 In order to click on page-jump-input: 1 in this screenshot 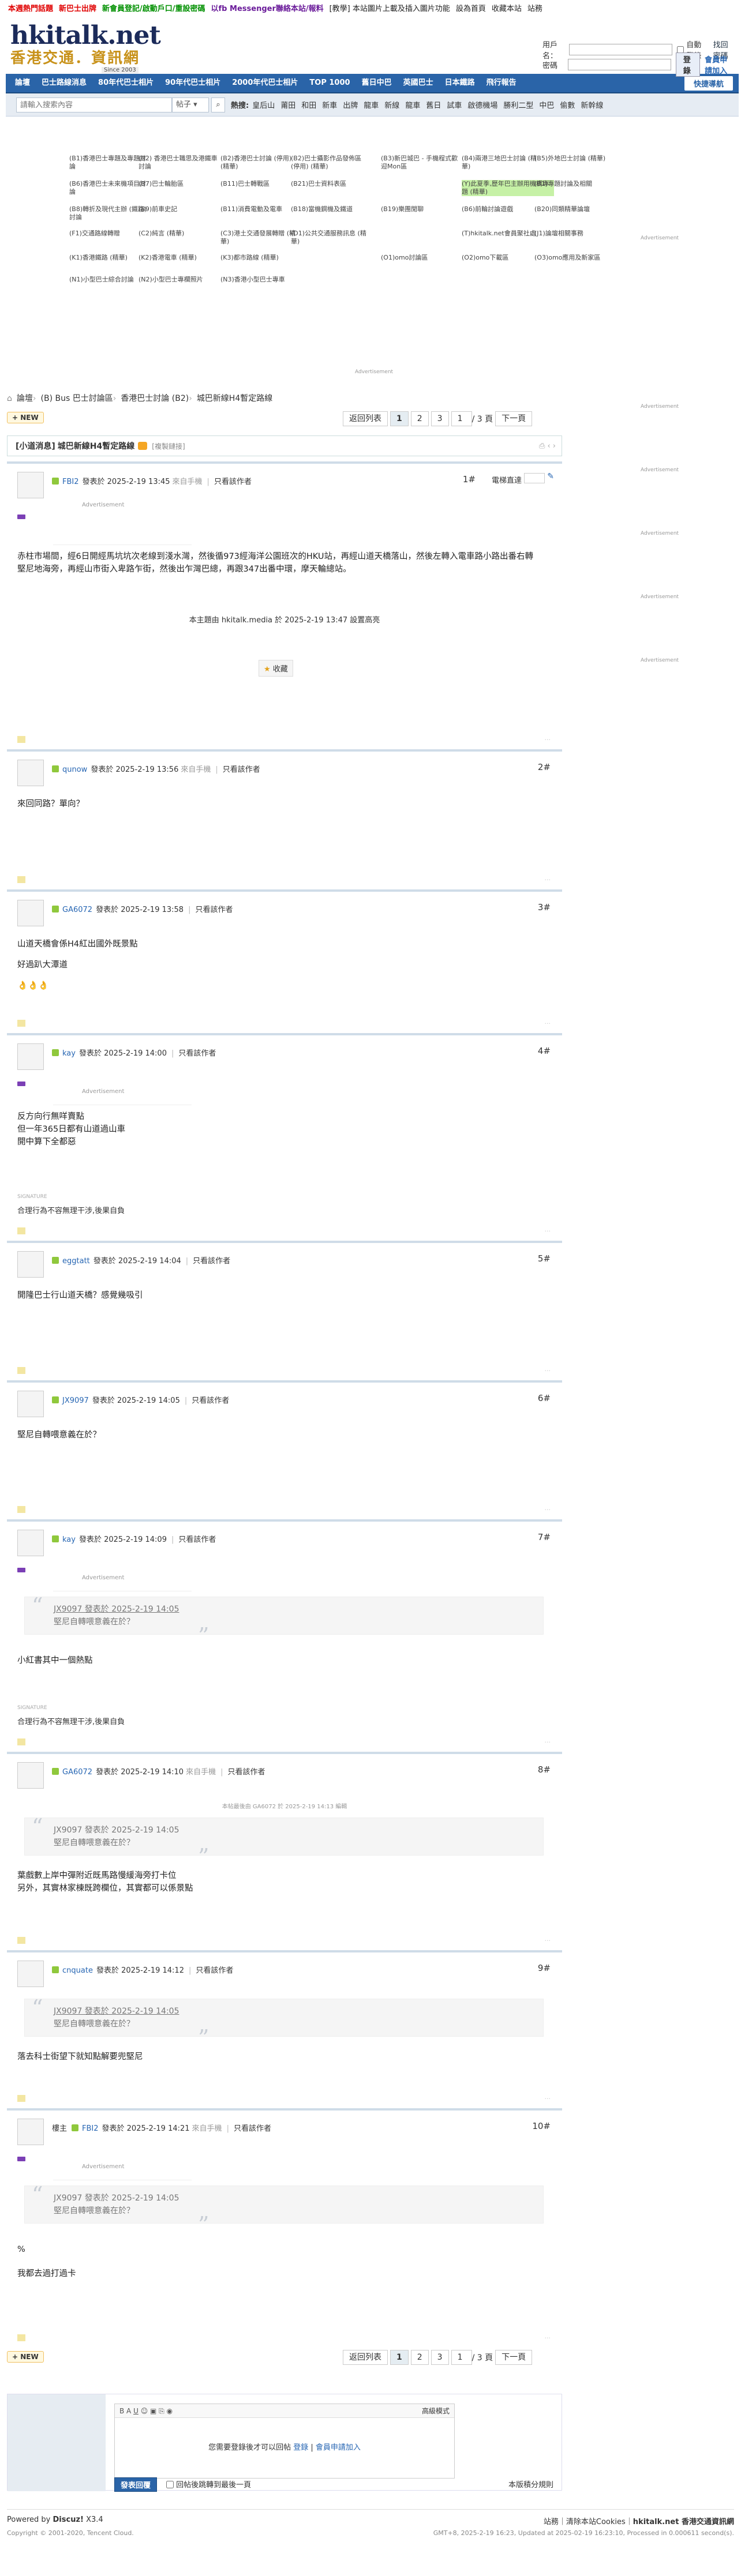, I will do `click(461, 2357)`.